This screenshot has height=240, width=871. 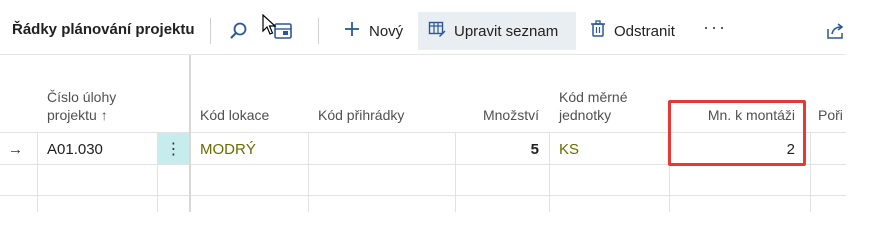 I want to click on row-indicator-arrow-icon: →, so click(x=15, y=149).